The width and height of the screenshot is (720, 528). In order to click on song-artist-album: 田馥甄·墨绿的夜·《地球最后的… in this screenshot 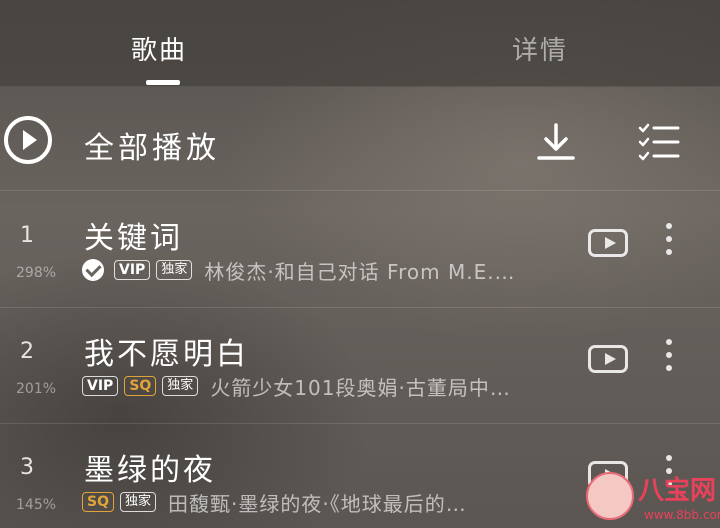, I will do `click(317, 503)`.